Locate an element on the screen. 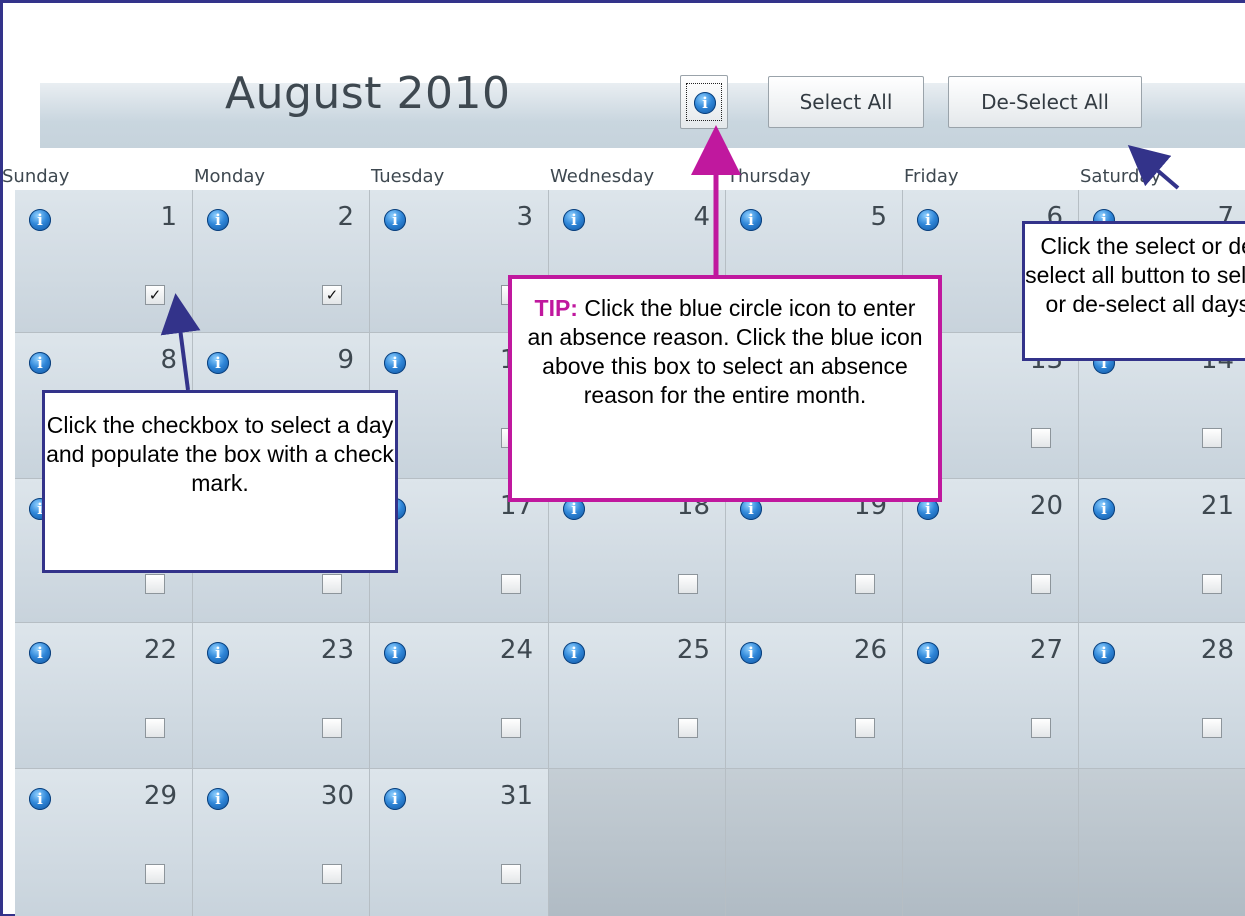  select-all-button: Select All is located at coordinates (846, 102).